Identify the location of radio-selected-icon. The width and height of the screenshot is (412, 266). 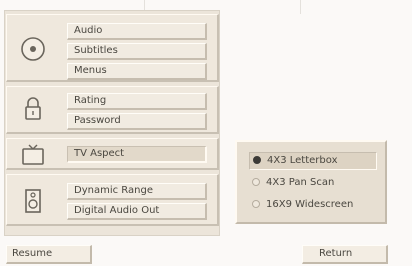
(257, 160).